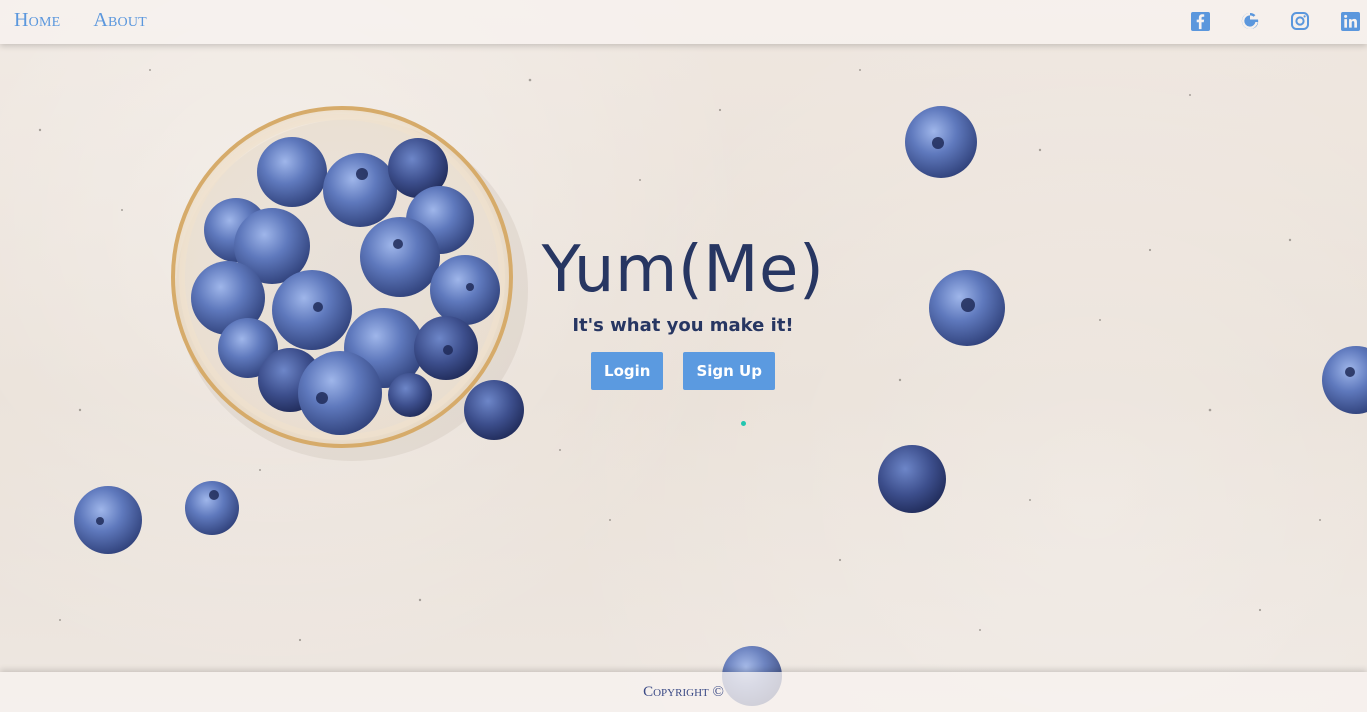  What do you see at coordinates (1350, 21) in the screenshot?
I see `linkedin-icon` at bounding box center [1350, 21].